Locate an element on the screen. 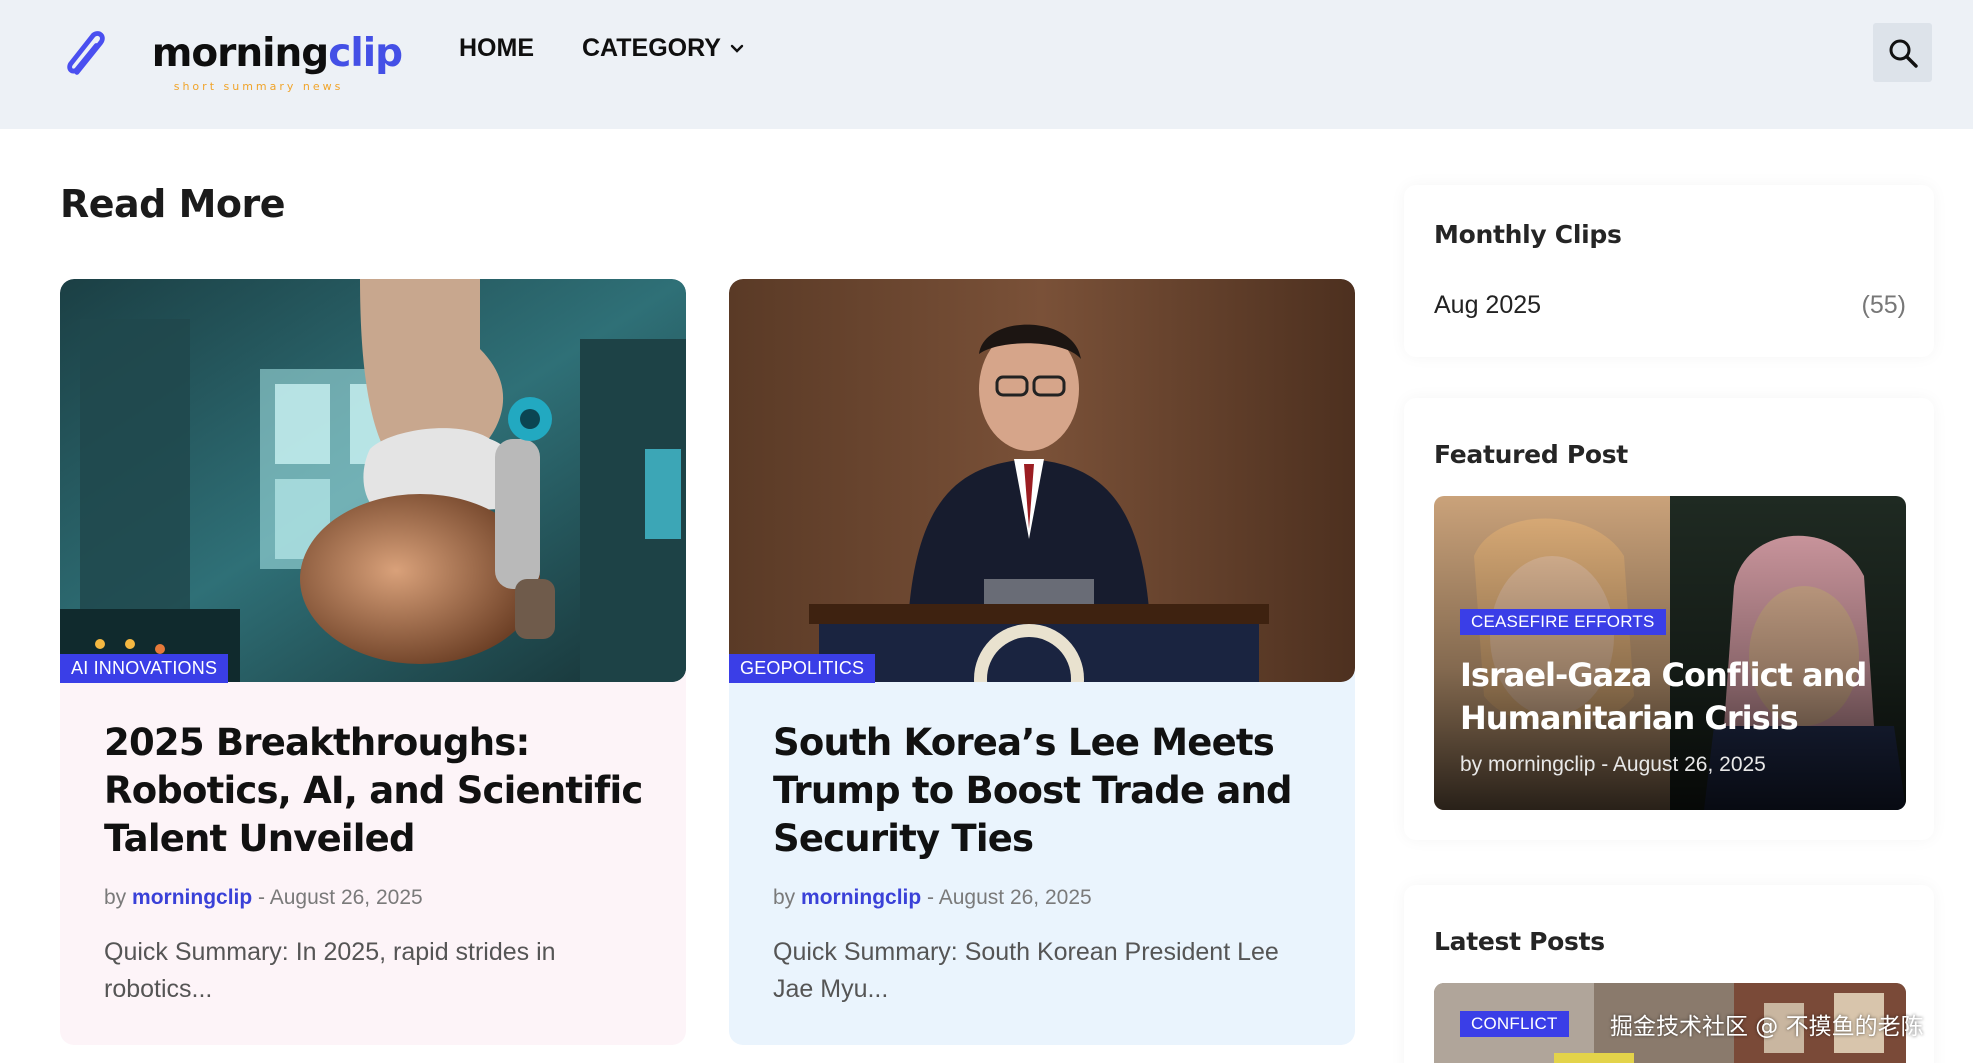  search-icon is located at coordinates (1903, 53).